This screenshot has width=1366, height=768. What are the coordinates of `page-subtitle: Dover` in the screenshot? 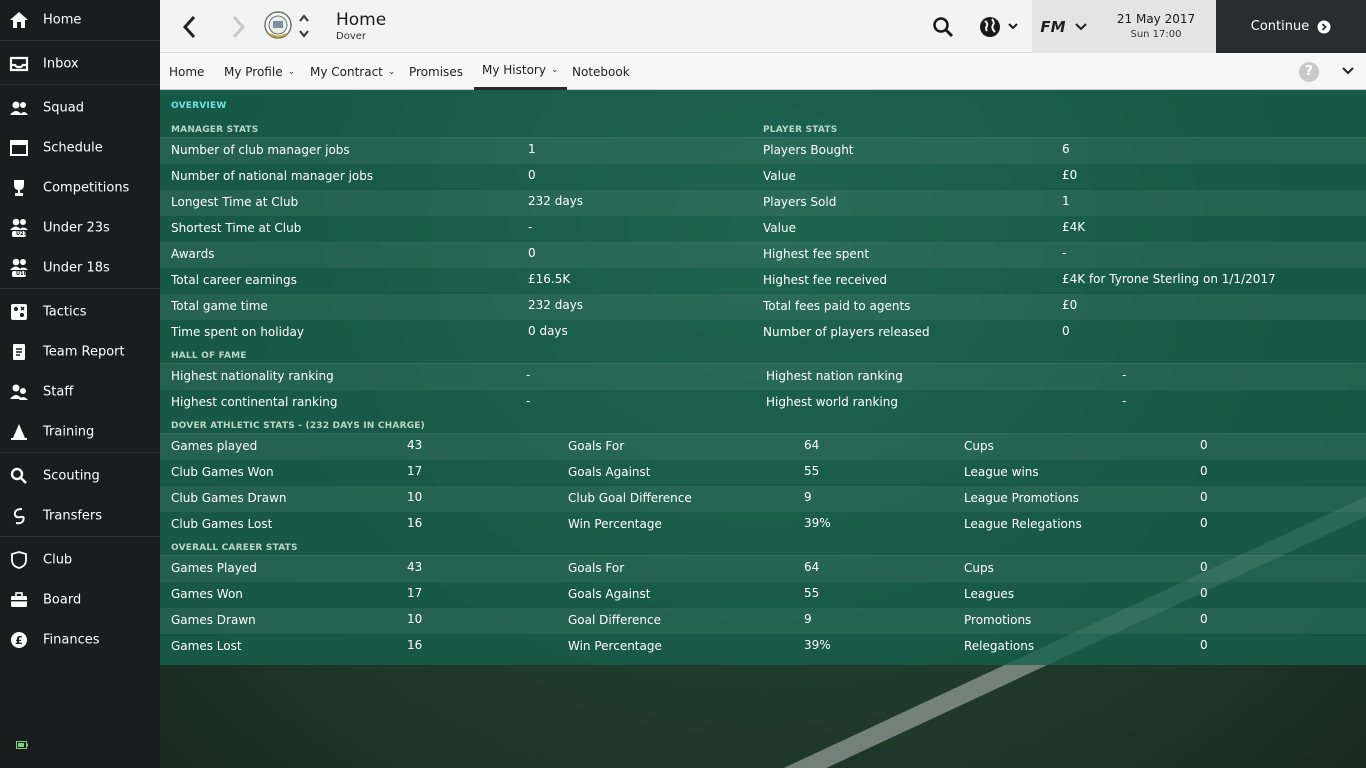 It's located at (351, 36).